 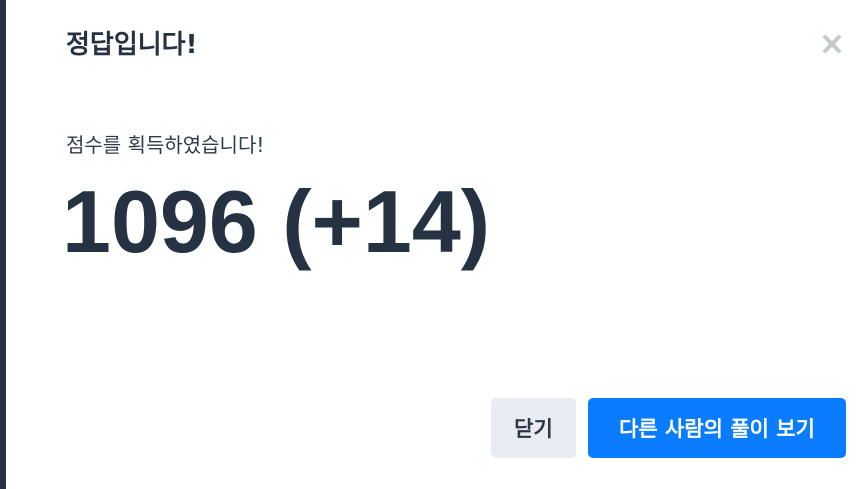 What do you see at coordinates (717, 428) in the screenshot?
I see `view-other-solutions-button: 다른 사람의 풀이 보기` at bounding box center [717, 428].